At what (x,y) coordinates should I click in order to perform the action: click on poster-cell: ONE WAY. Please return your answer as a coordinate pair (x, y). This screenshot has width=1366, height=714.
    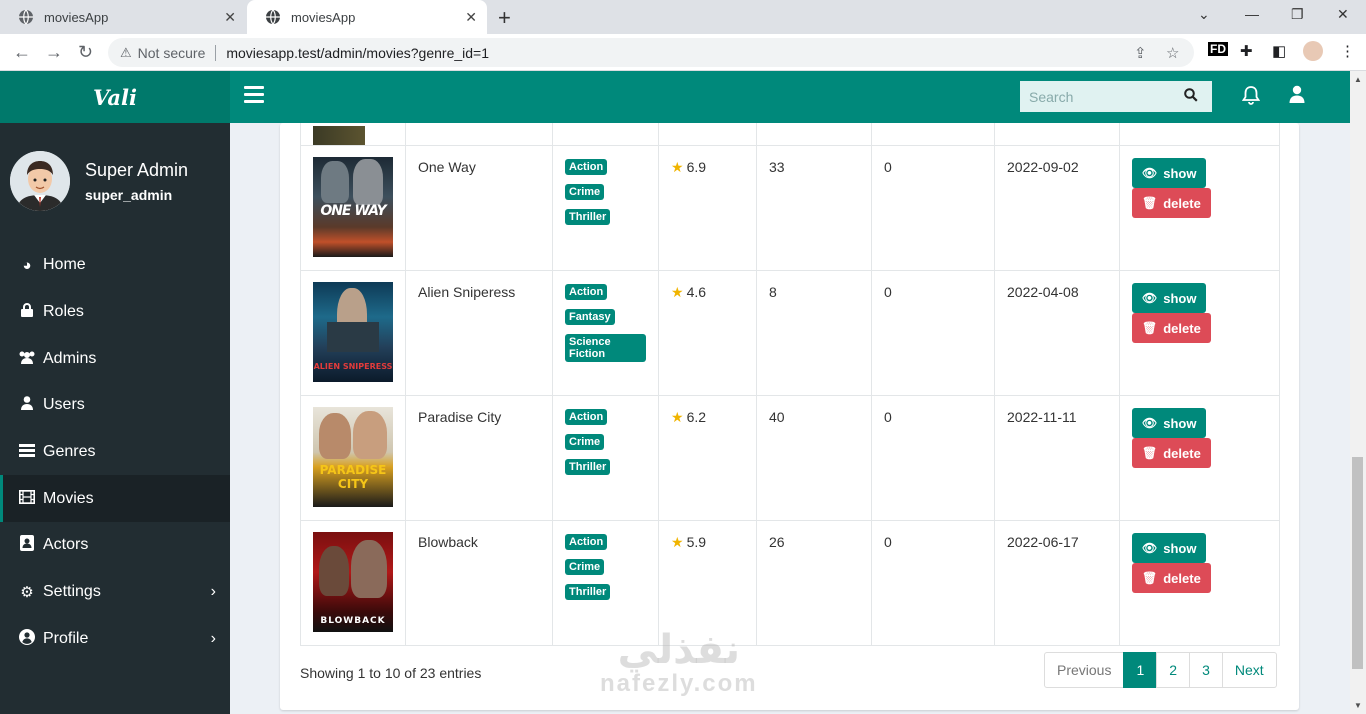
    Looking at the image, I should click on (353, 208).